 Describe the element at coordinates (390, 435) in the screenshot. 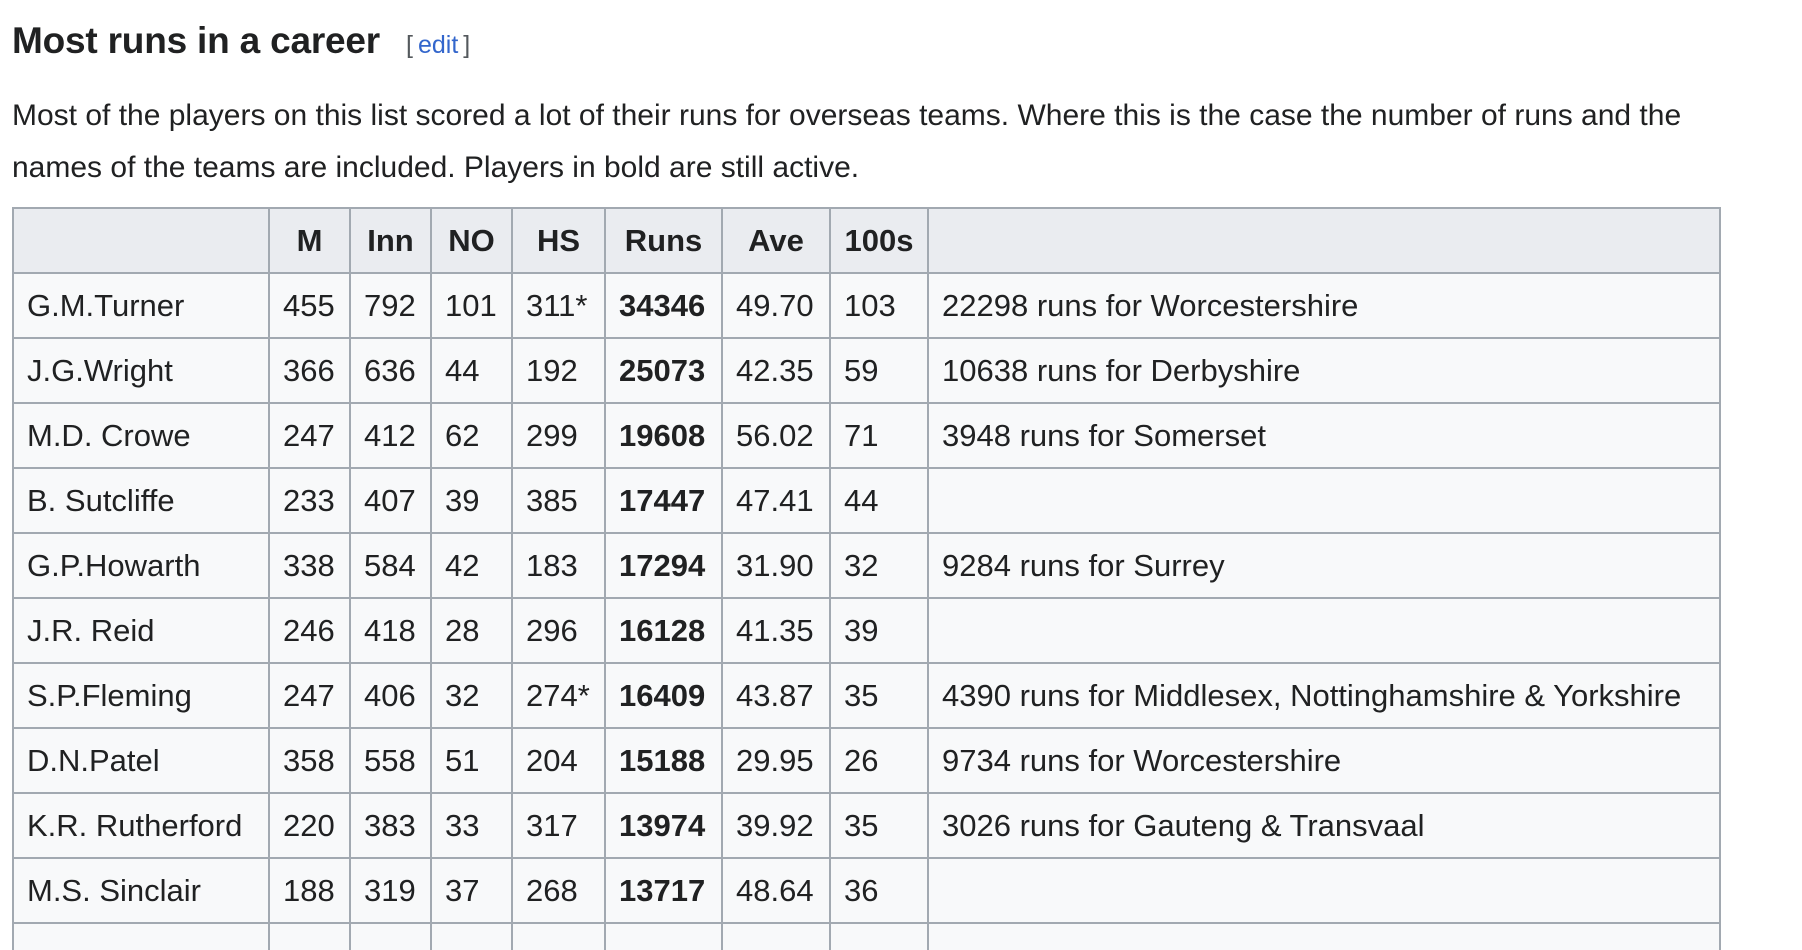

I see `innings-cell: 412` at that location.